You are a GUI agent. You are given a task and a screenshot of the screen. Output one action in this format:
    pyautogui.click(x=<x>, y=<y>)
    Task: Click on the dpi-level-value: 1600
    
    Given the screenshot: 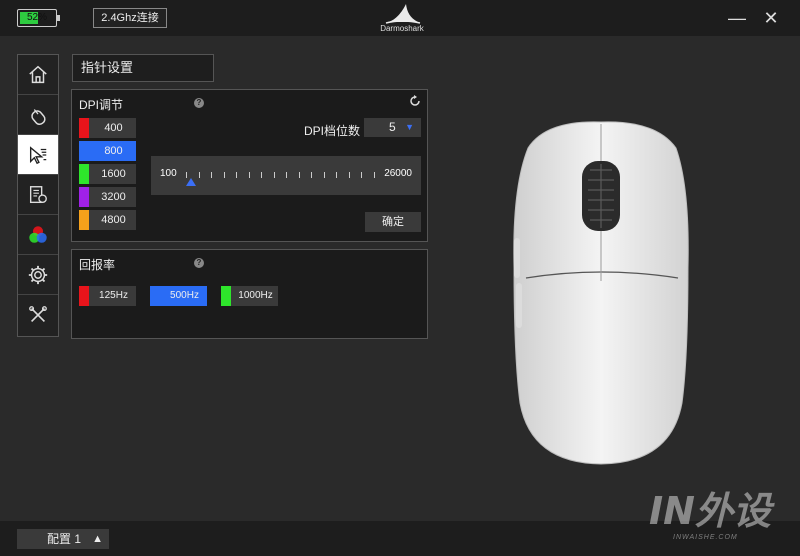 What is the action you would take?
    pyautogui.click(x=113, y=174)
    